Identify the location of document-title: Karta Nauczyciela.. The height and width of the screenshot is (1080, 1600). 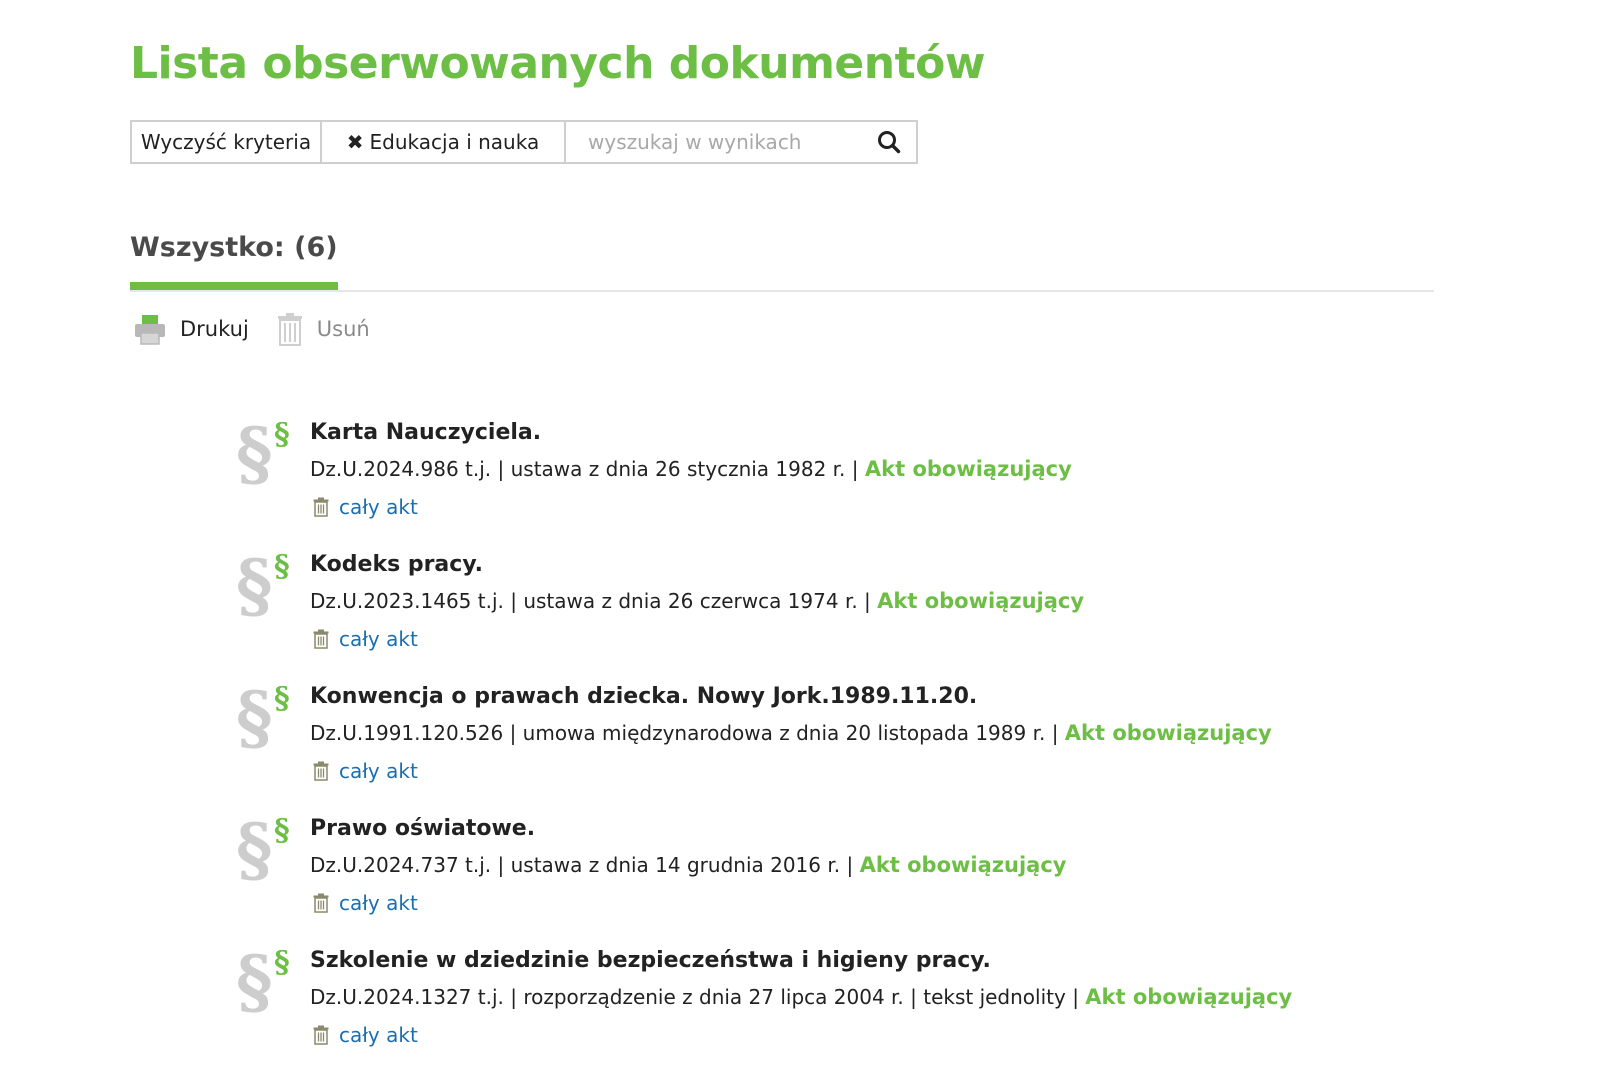
(691, 432).